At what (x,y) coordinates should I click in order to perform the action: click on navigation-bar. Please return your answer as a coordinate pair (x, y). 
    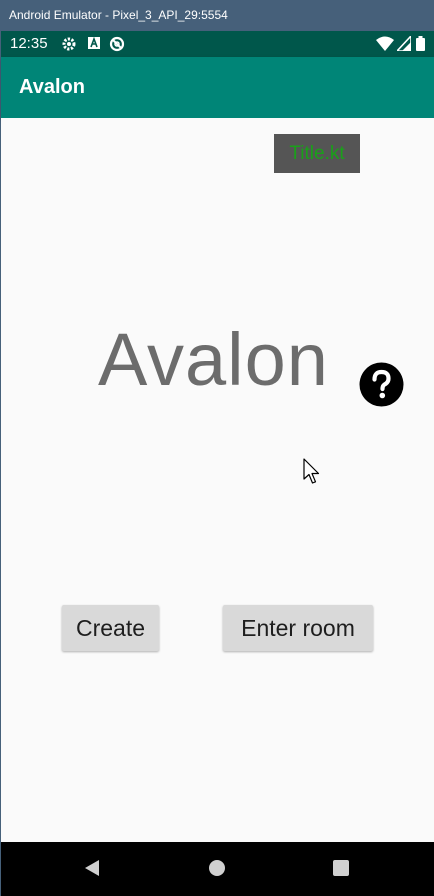
    Looking at the image, I should click on (217, 869).